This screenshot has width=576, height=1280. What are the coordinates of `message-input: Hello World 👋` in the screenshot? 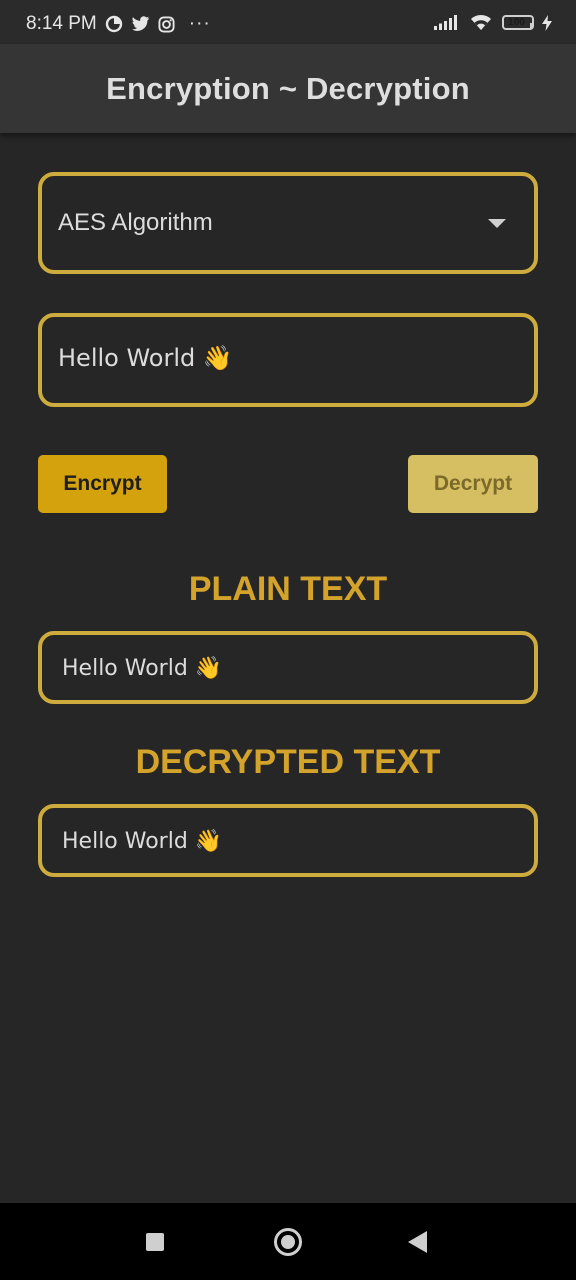 It's located at (288, 360).